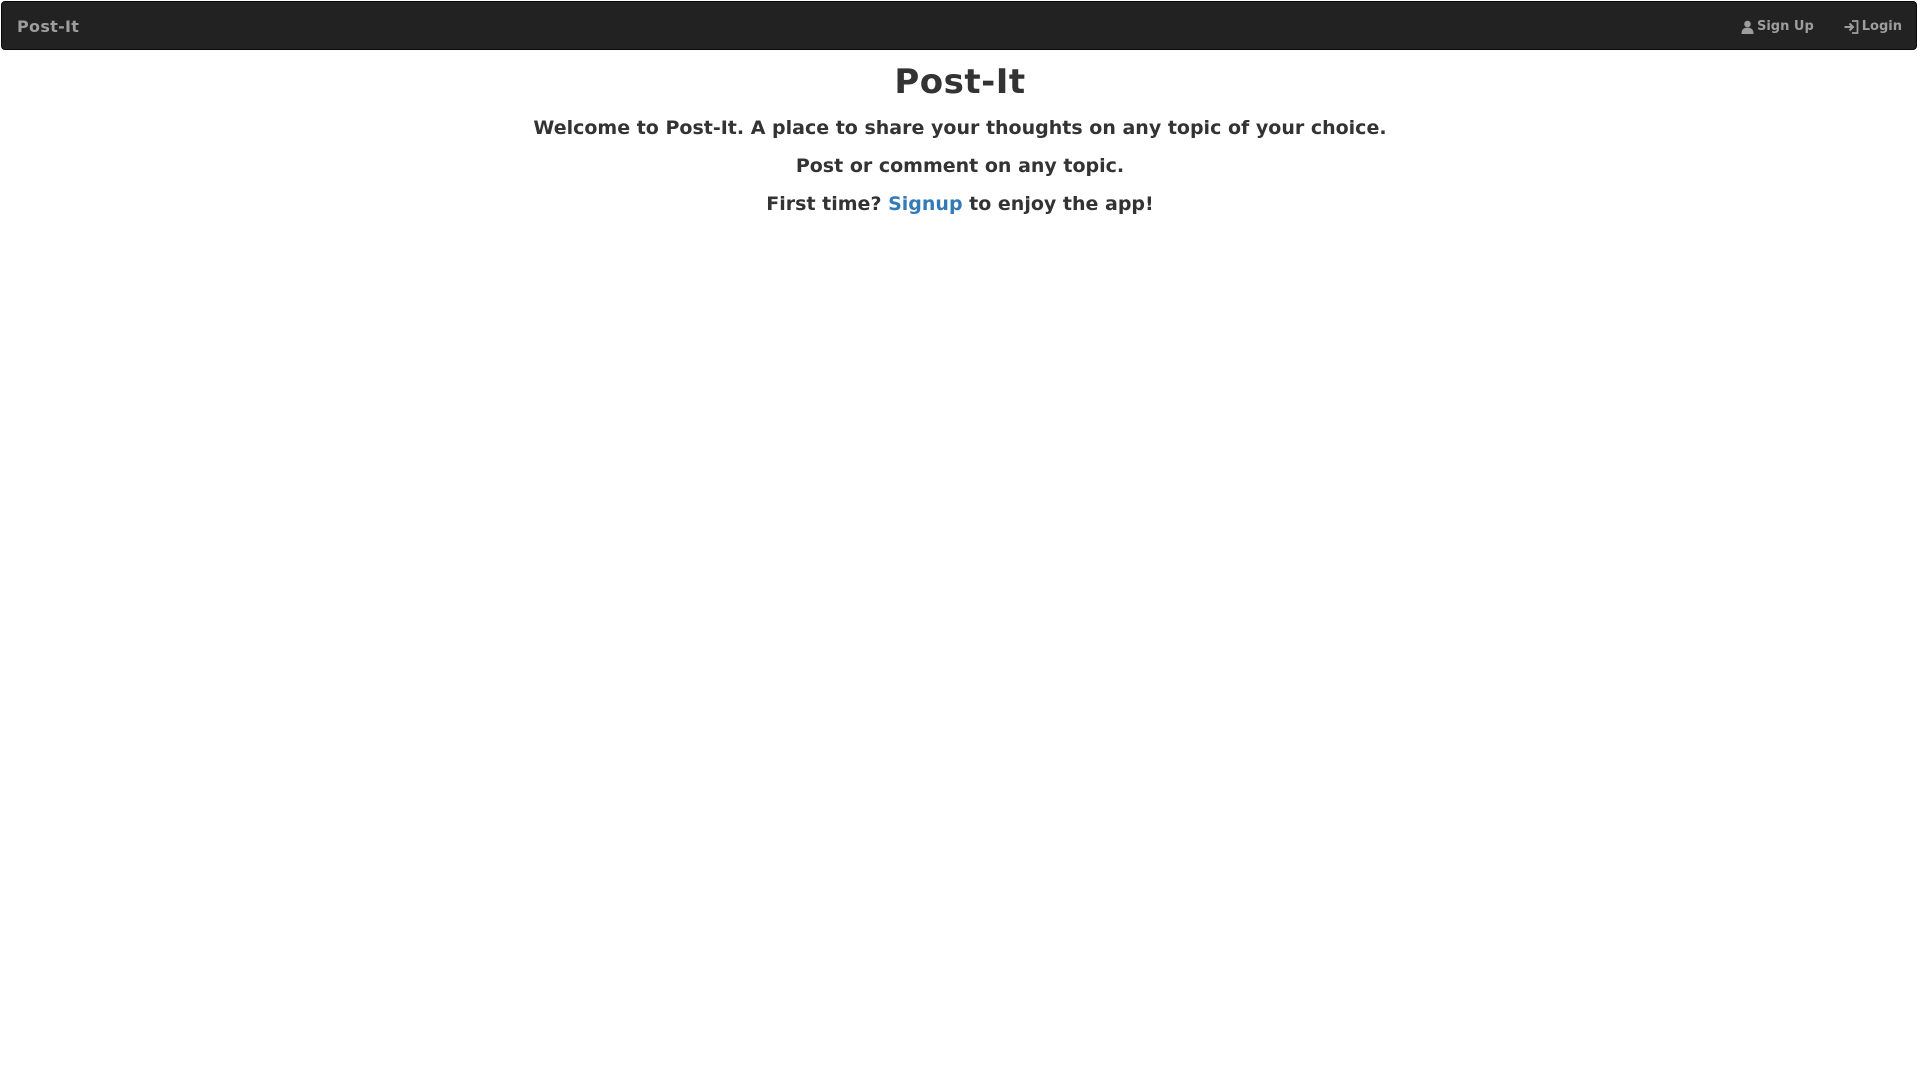 The width and height of the screenshot is (1920, 1080). What do you see at coordinates (824, 204) in the screenshot?
I see `first-time-prefix: First time?` at bounding box center [824, 204].